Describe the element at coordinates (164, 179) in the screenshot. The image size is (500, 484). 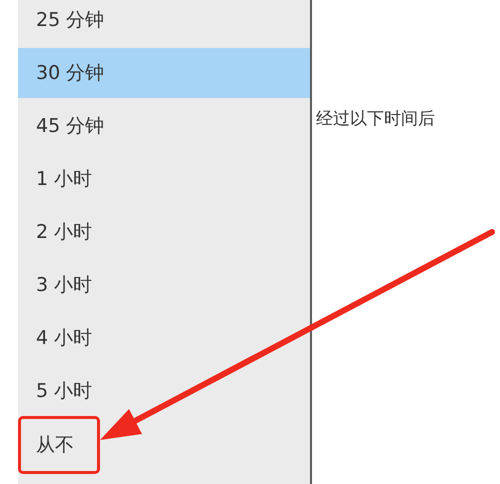
I see `dropdown-option: 1 小时` at that location.